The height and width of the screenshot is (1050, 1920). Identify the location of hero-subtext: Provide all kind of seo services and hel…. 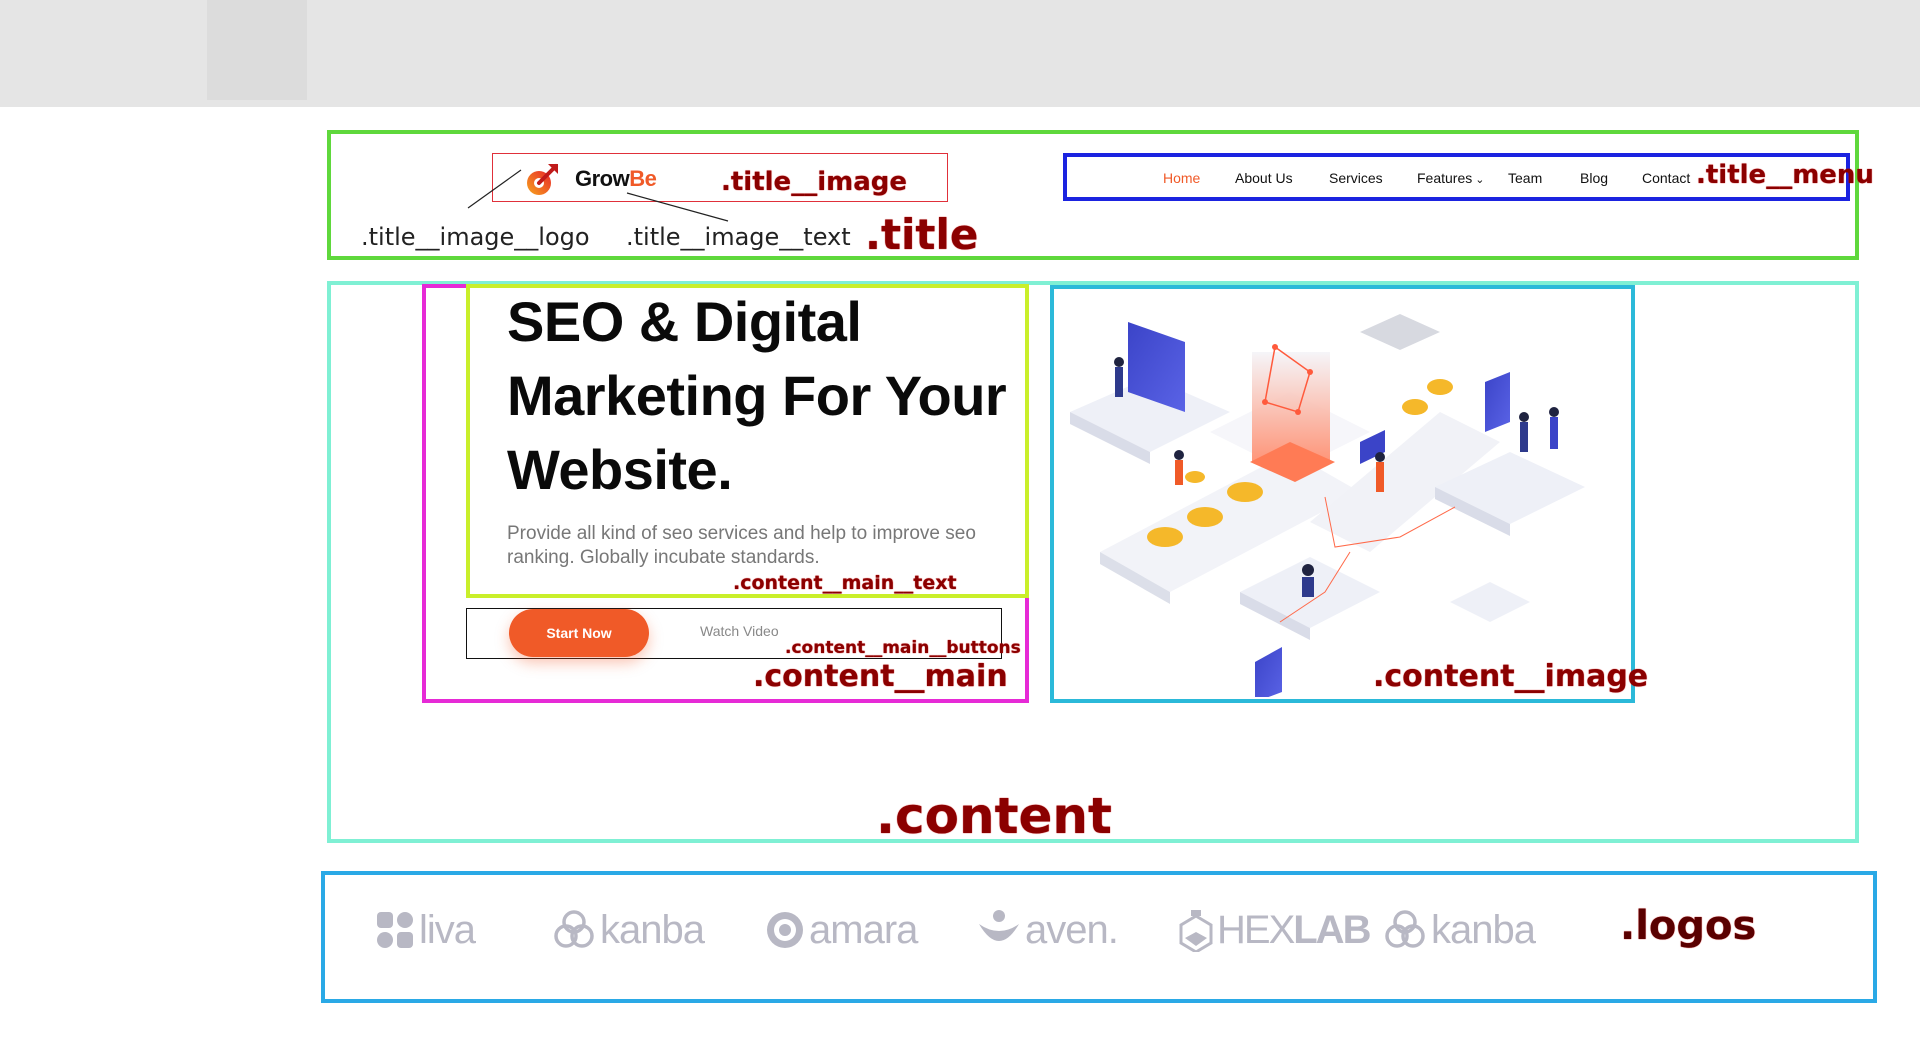
(741, 545).